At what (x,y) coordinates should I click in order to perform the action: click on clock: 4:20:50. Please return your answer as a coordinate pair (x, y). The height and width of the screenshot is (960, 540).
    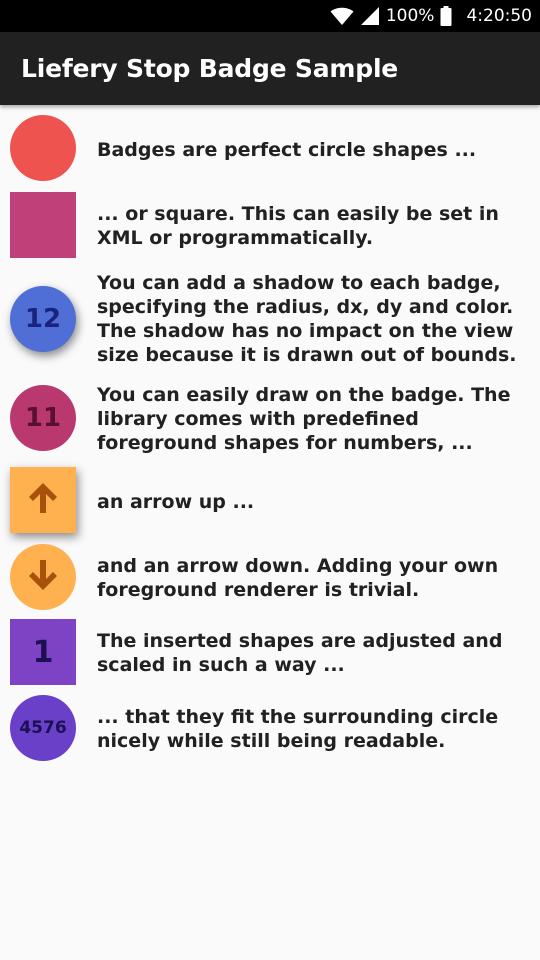
    Looking at the image, I should click on (499, 16).